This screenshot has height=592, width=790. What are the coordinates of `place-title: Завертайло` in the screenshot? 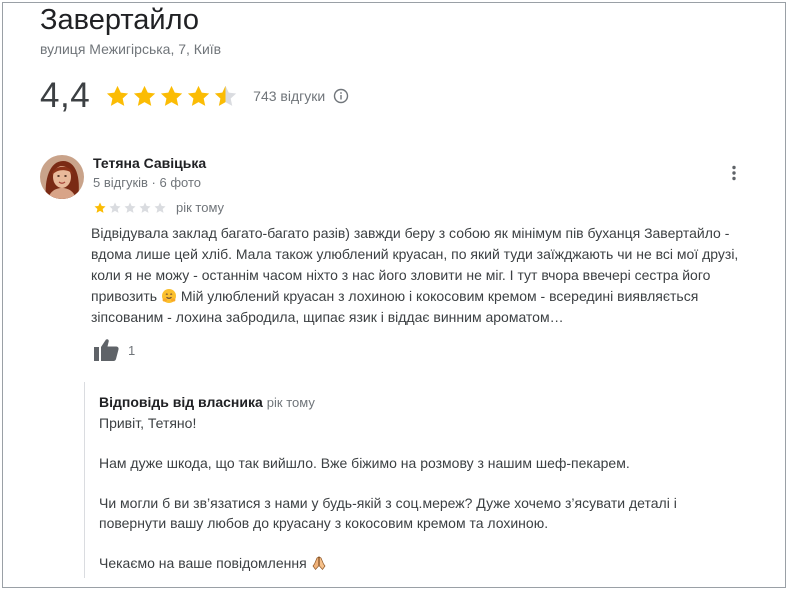 It's located at (120, 20).